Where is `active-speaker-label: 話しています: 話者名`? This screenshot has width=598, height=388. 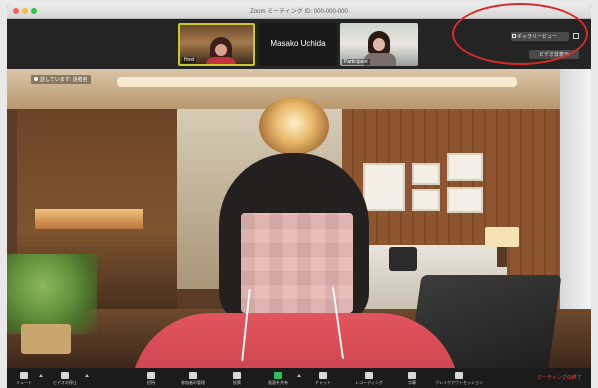
active-speaker-label: 話しています: 話者名 is located at coordinates (64, 80).